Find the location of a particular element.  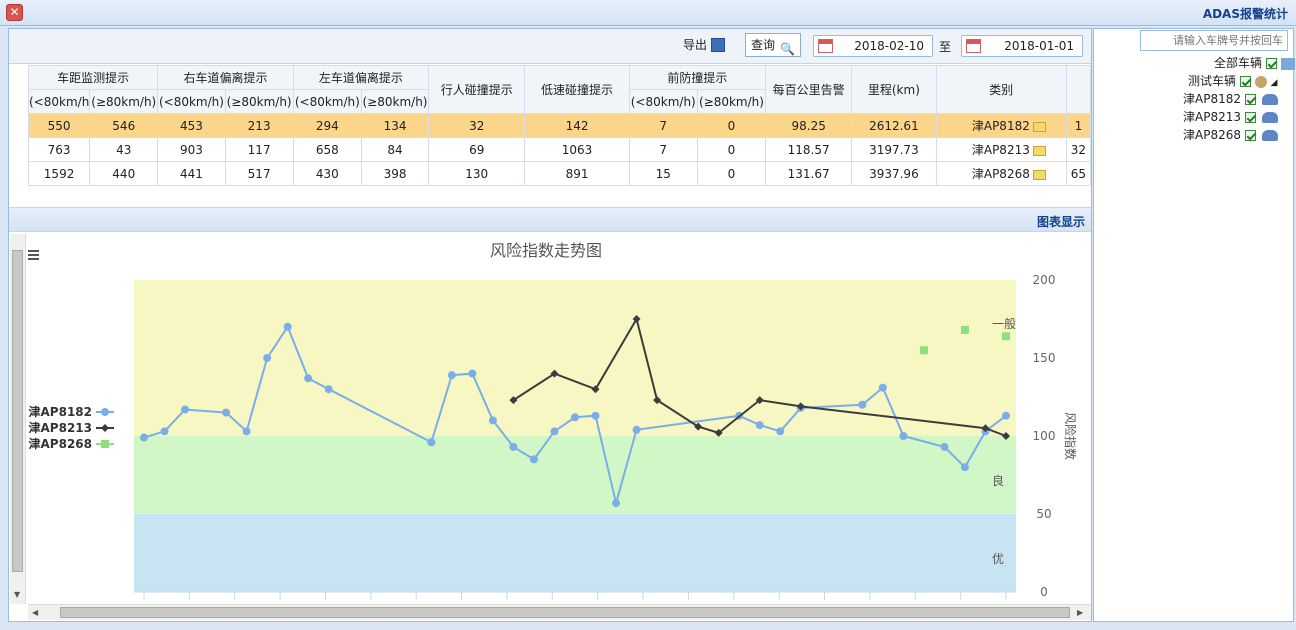

start-date-field: 2018-01-01 is located at coordinates (1022, 46).